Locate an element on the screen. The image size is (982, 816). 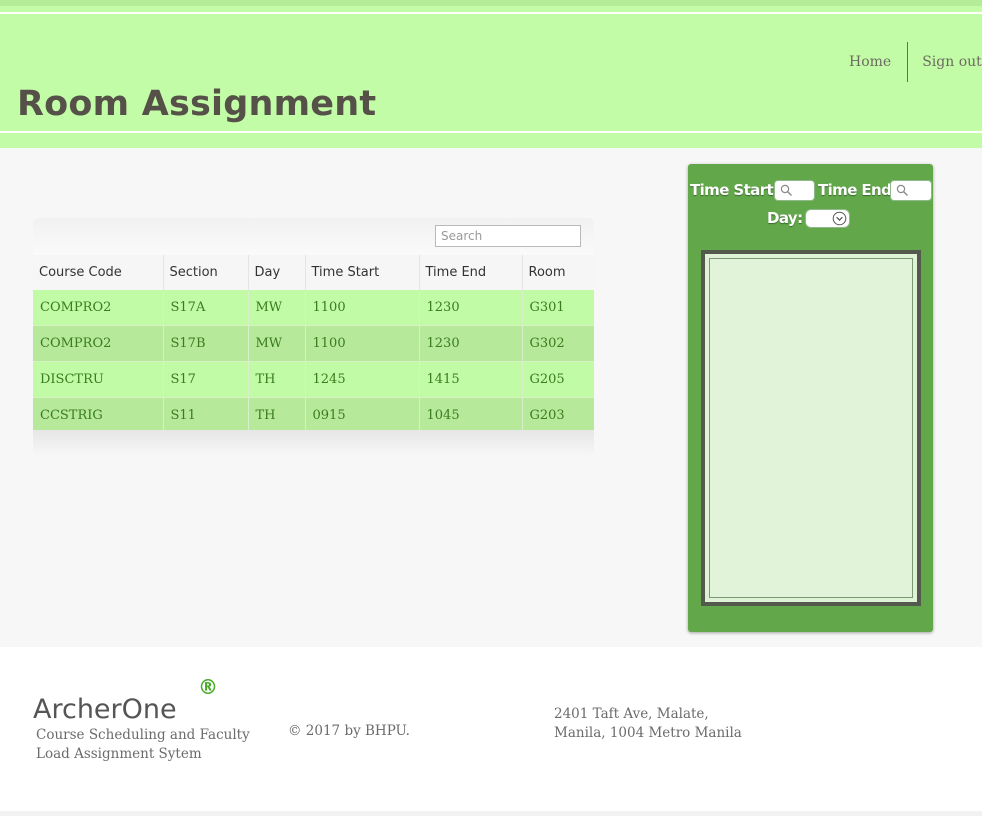
cell-section: S11 is located at coordinates (205, 415).